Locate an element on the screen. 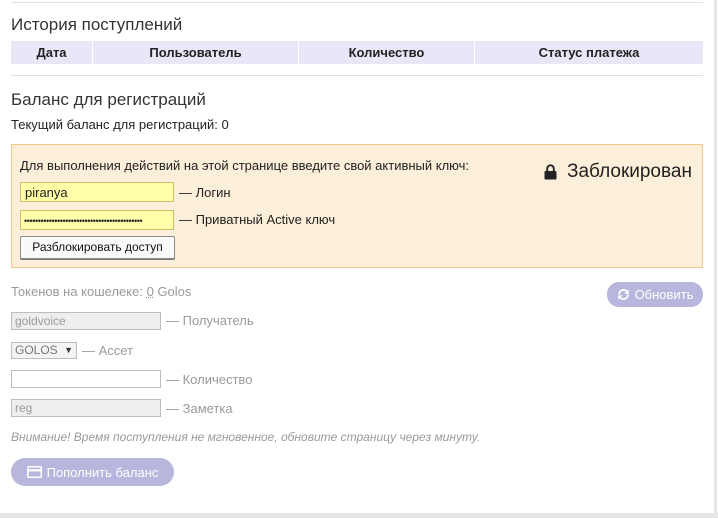 The height and width of the screenshot is (518, 718). top-up-balance-button: Пополнить баланс is located at coordinates (92, 472).